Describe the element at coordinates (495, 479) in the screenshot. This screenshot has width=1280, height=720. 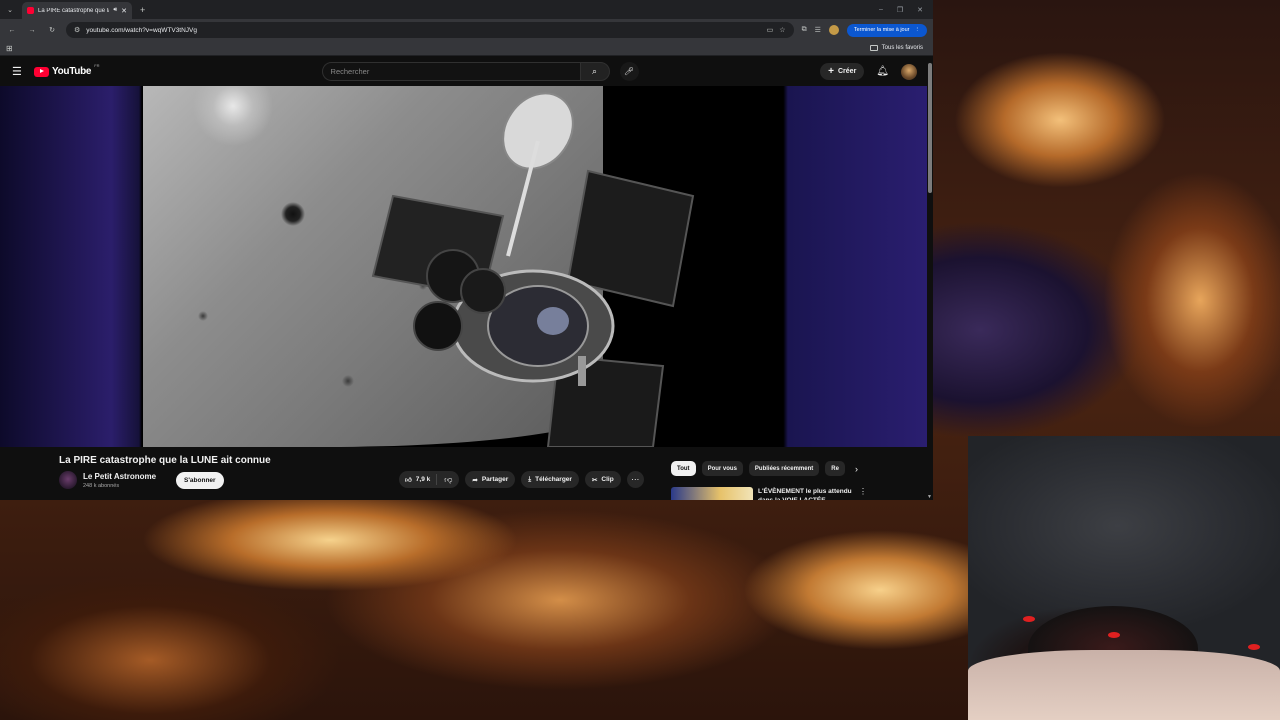
I see `share-label: Partager` at that location.